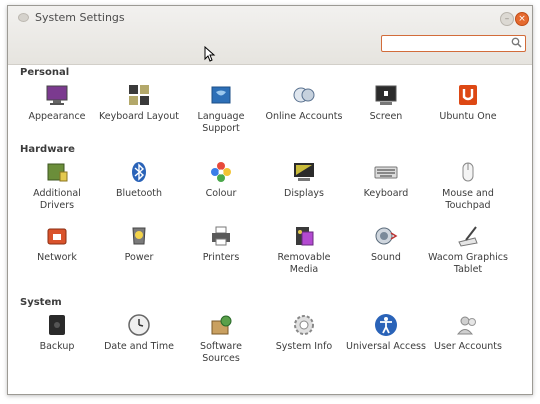  Describe the element at coordinates (466, 325) in the screenshot. I see `user-accounts-icon` at that location.